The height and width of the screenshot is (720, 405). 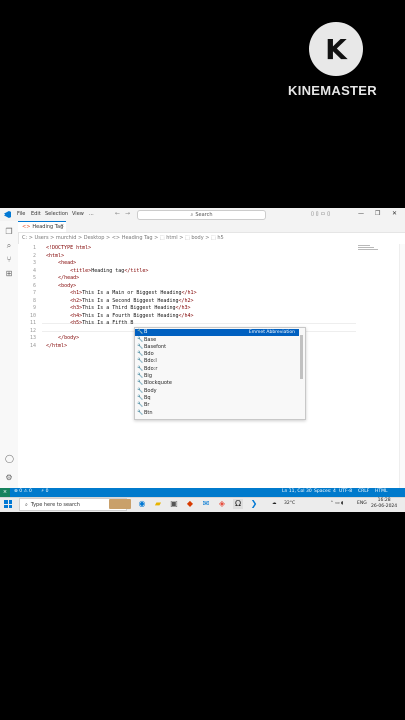 What do you see at coordinates (217, 412) in the screenshot?
I see `suggestion-item: 🔧 Btn` at bounding box center [217, 412].